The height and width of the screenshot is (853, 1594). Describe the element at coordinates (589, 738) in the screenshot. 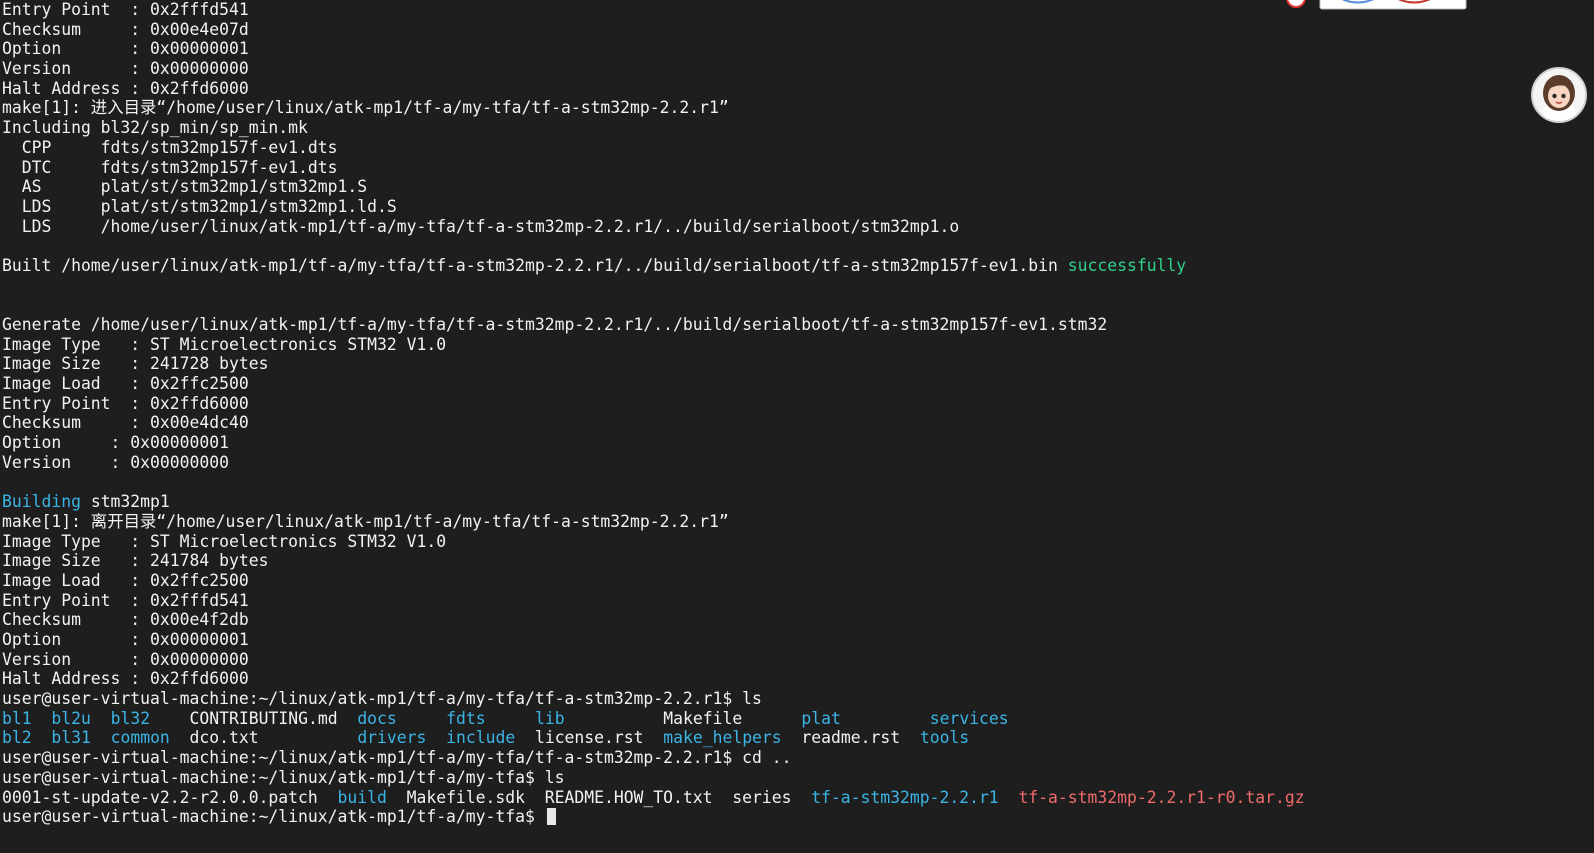

I see `terminal-text: license.rst` at that location.